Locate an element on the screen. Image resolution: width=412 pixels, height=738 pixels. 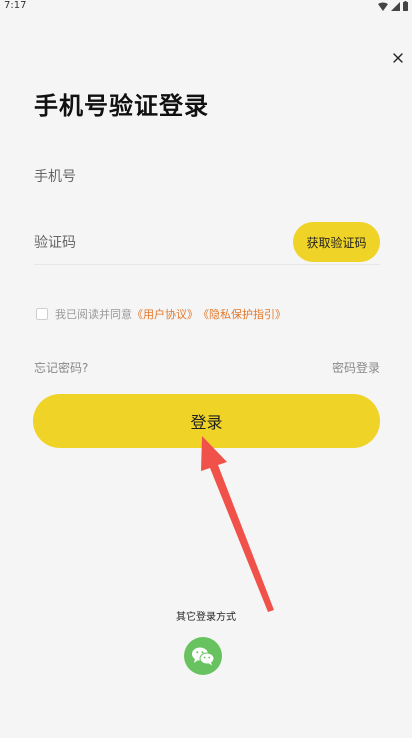
status-bar: 7:17 is located at coordinates (206, 7).